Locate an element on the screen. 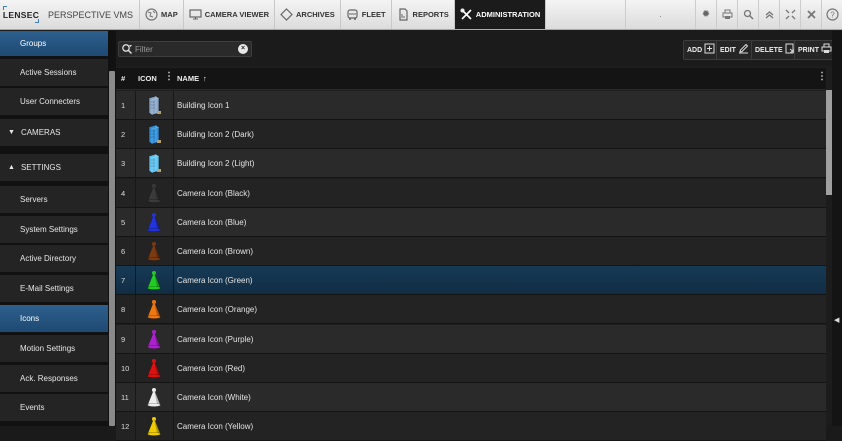 The height and width of the screenshot is (441, 842). row-name: Camera Icon (White) is located at coordinates (214, 397).